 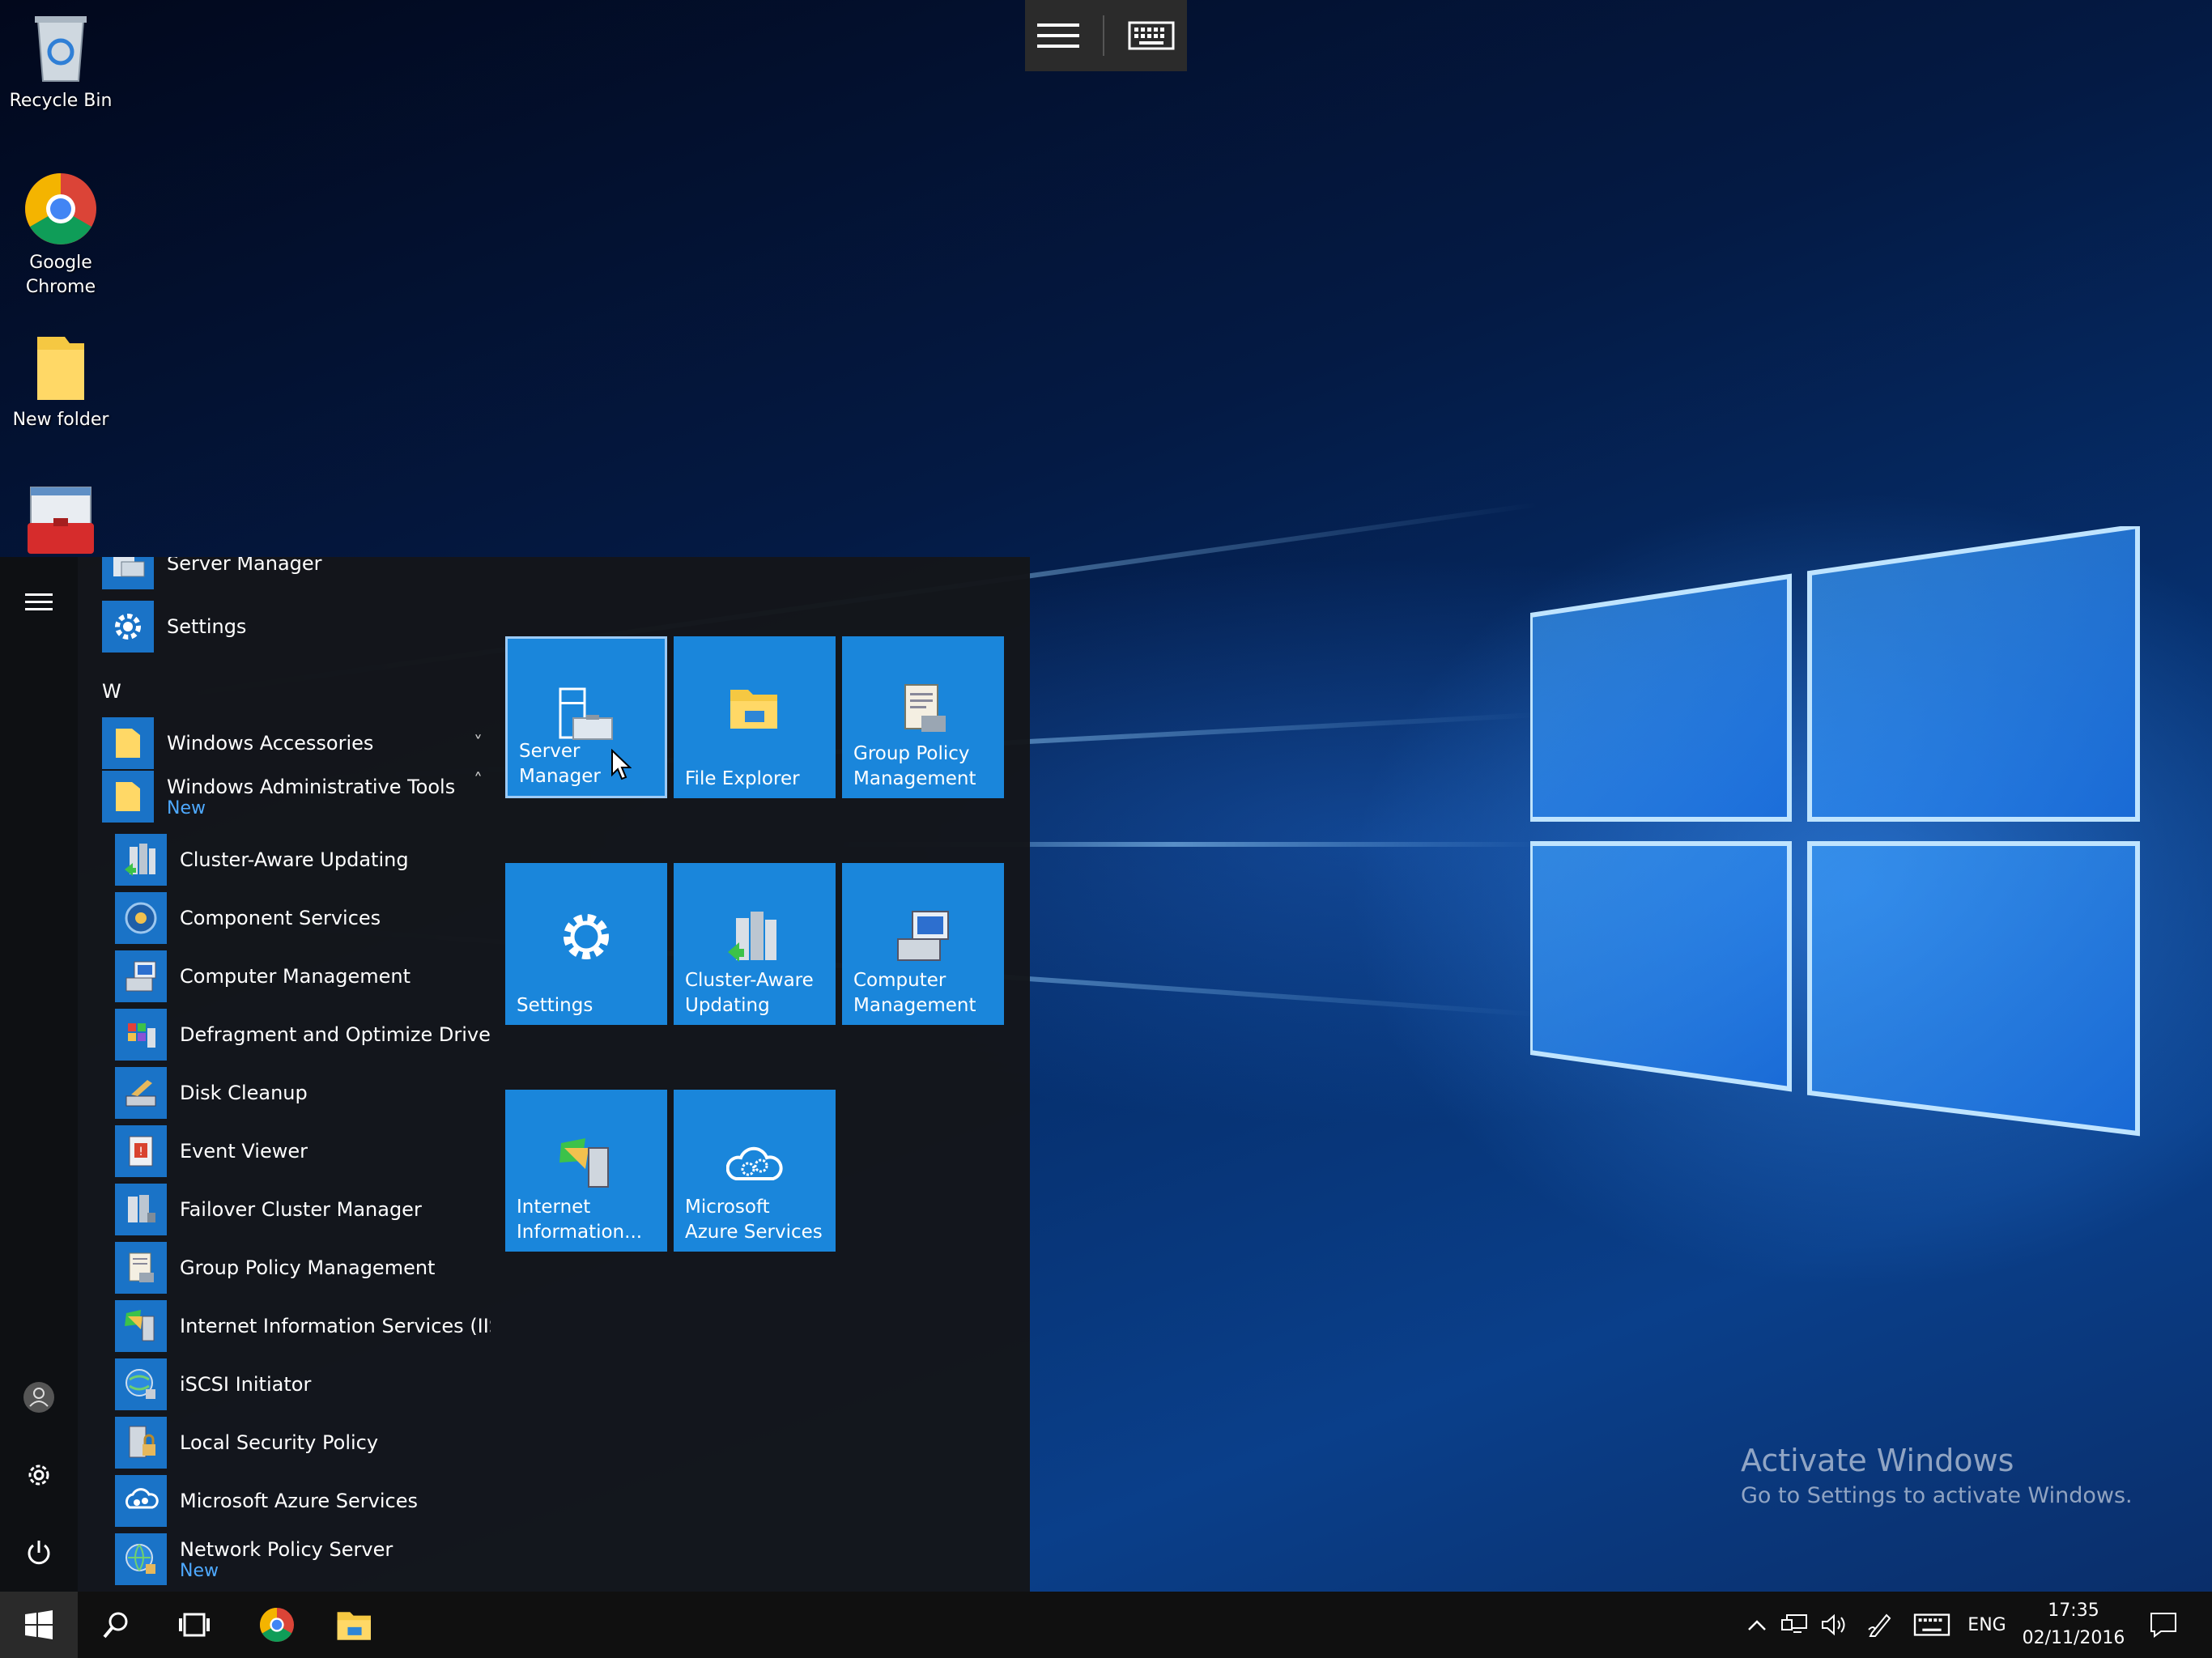 What do you see at coordinates (254, 1559) in the screenshot?
I see `app-list-item: Network Policy Server New` at bounding box center [254, 1559].